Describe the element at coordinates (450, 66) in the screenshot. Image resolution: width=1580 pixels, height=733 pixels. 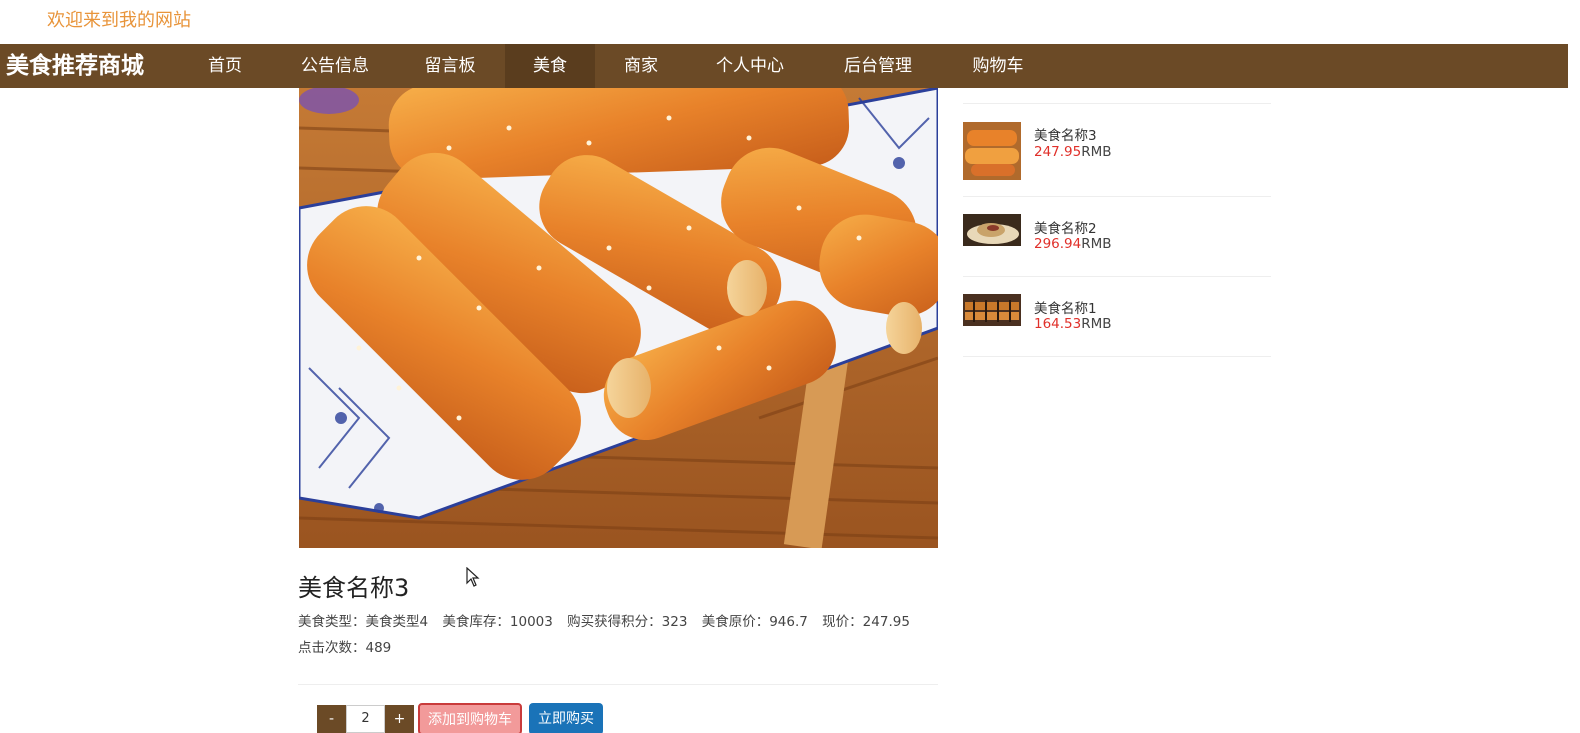
I see `nav-item-message-board: 留言板` at that location.